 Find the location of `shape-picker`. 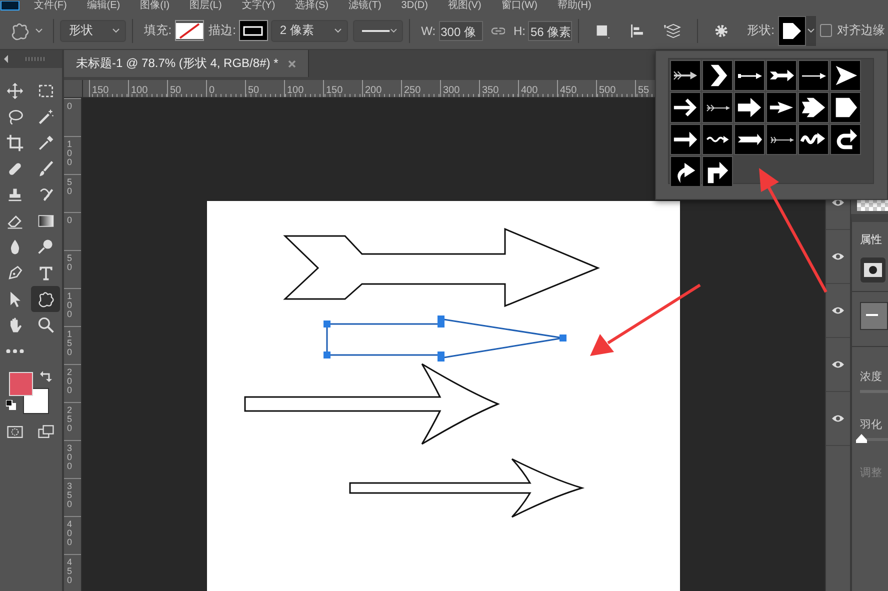

shape-picker is located at coordinates (792, 31).